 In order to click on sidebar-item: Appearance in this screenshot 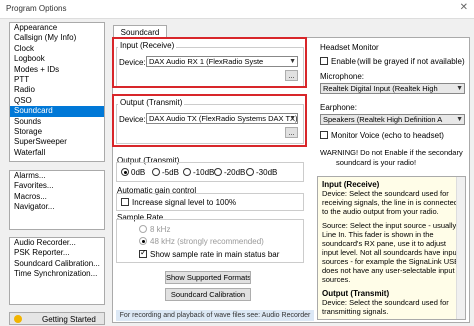, I will do `click(57, 28)`.